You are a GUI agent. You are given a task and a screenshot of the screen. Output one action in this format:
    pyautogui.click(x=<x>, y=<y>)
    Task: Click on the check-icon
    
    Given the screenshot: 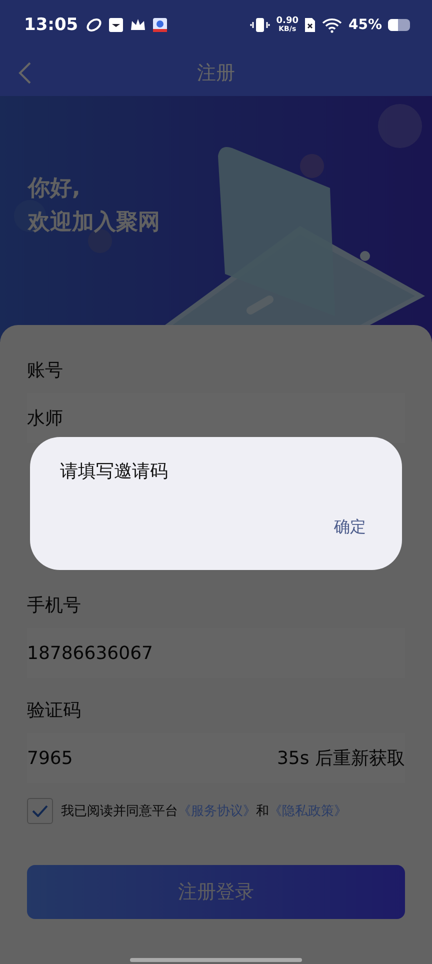 What is the action you would take?
    pyautogui.click(x=40, y=811)
    